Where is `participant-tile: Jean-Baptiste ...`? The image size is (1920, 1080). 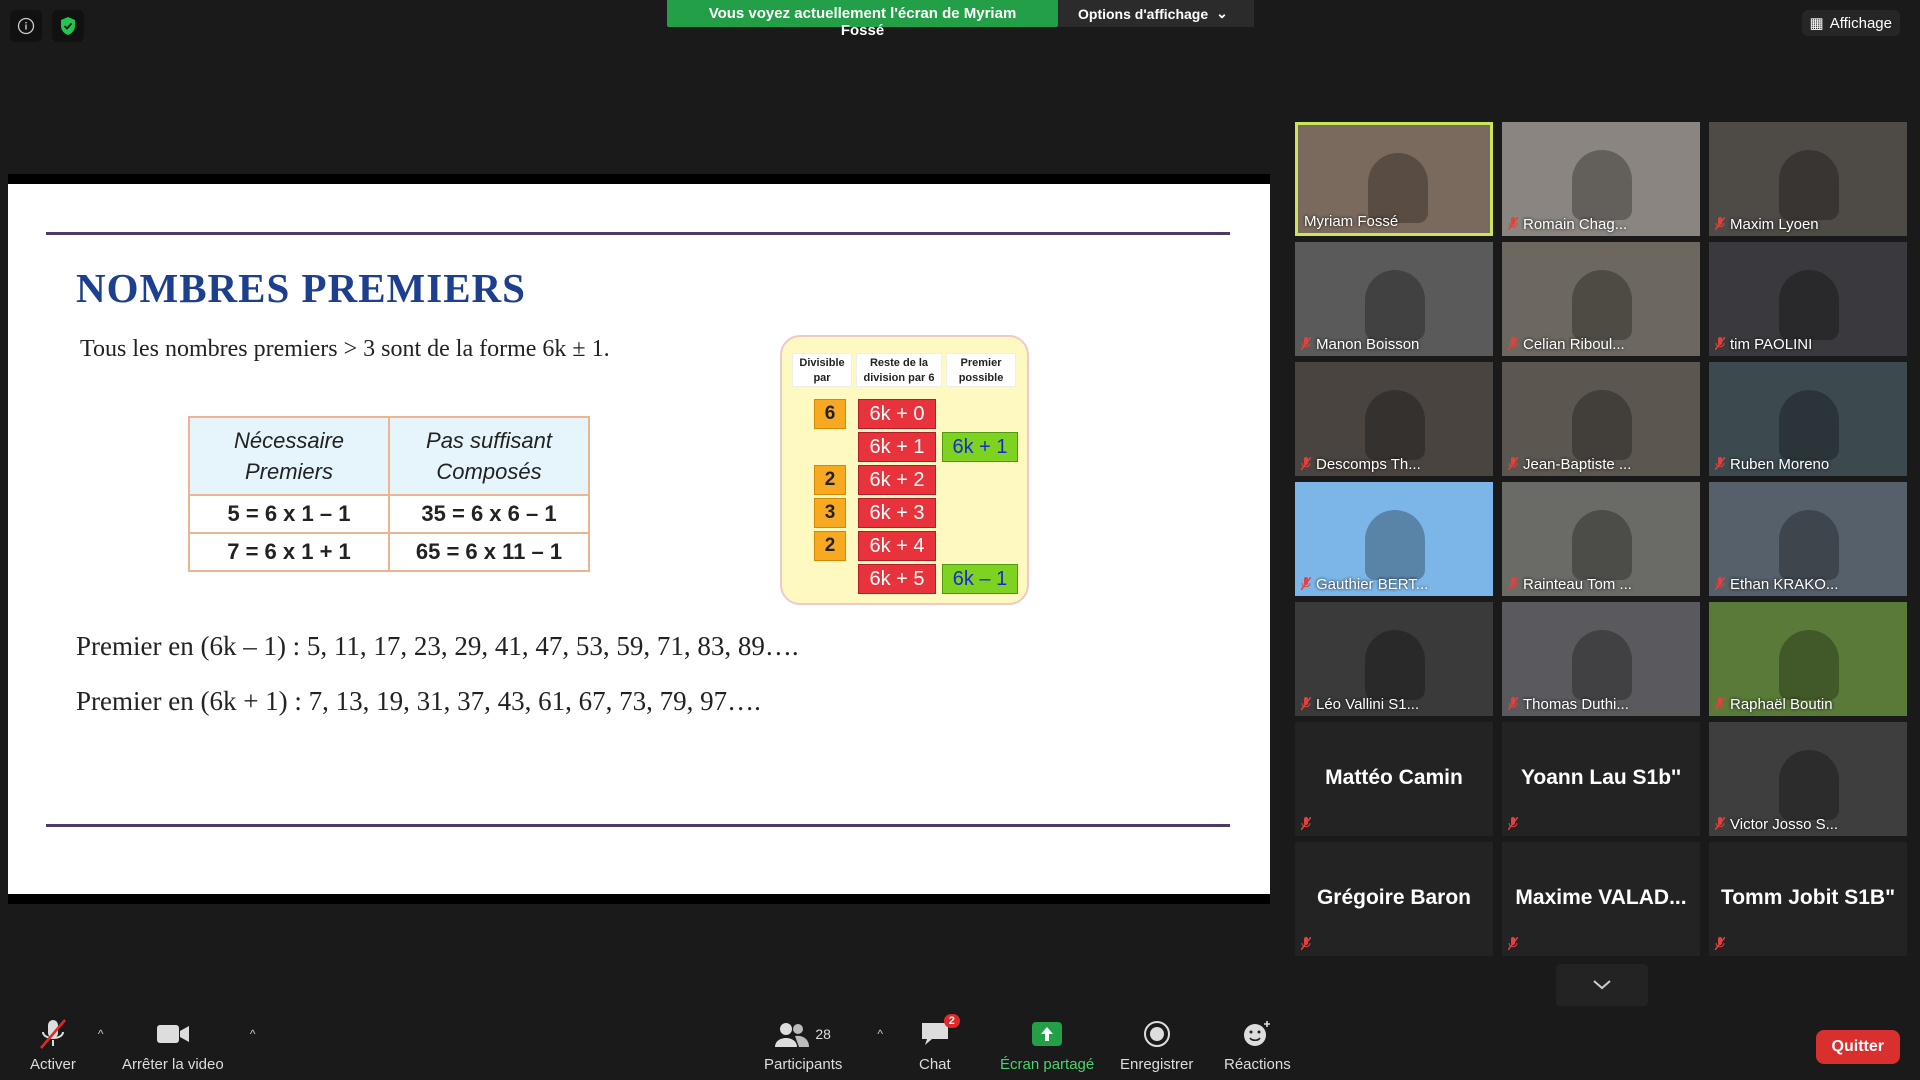
participant-tile: Jean-Baptiste ... is located at coordinates (1601, 419).